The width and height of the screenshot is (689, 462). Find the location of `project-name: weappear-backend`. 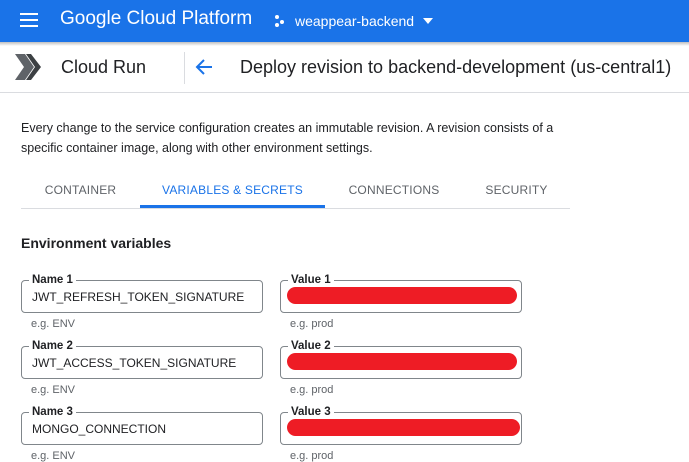

project-name: weappear-backend is located at coordinates (355, 21).